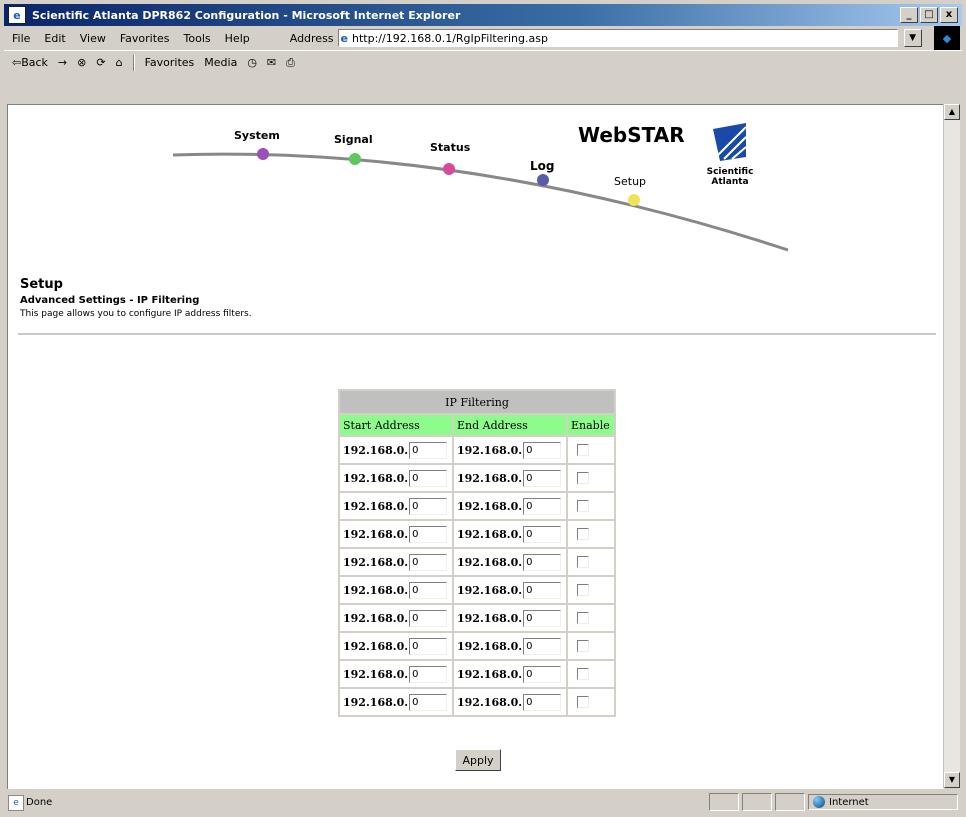 This screenshot has height=817, width=966. Describe the element at coordinates (634, 200) in the screenshot. I see `setup-dot` at that location.